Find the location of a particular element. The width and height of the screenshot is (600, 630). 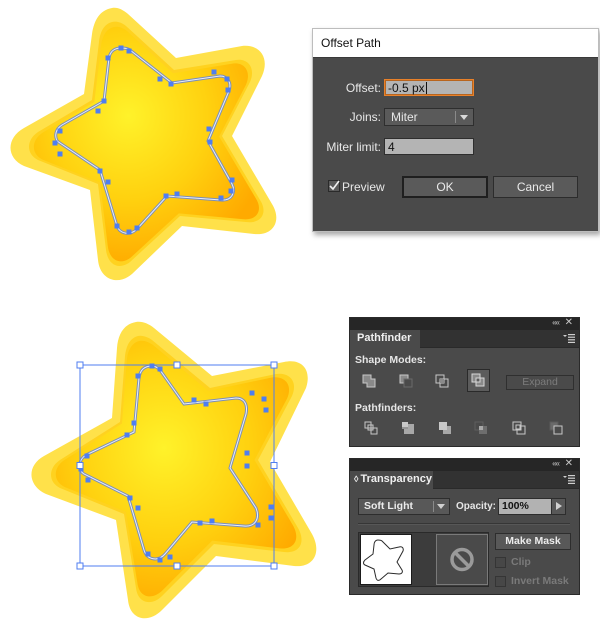

opacity-slider-button is located at coordinates (558, 506).